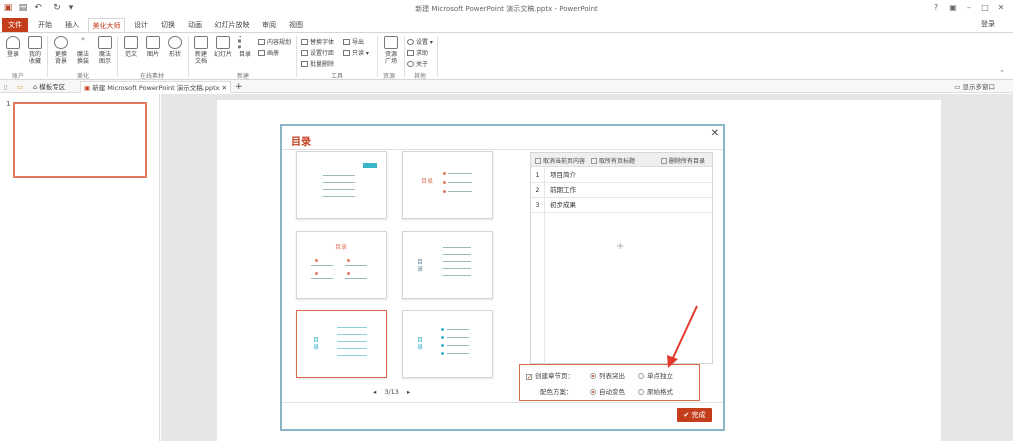  I want to click on magic-diagram-button: 魔法 图示, so click(105, 50).